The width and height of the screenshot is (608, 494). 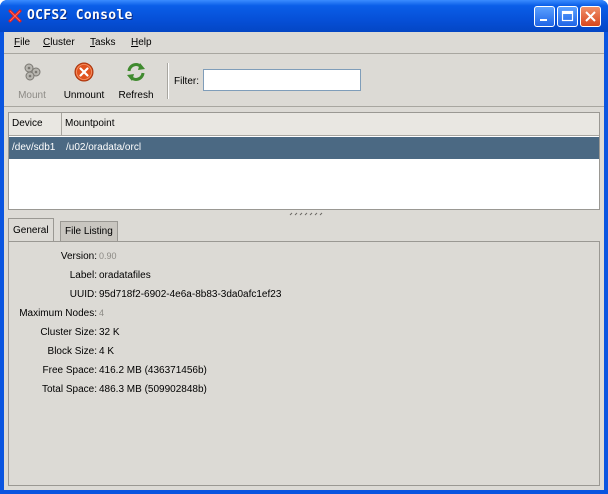 I want to click on prop-uuid-label: UUID:, so click(x=83, y=294).